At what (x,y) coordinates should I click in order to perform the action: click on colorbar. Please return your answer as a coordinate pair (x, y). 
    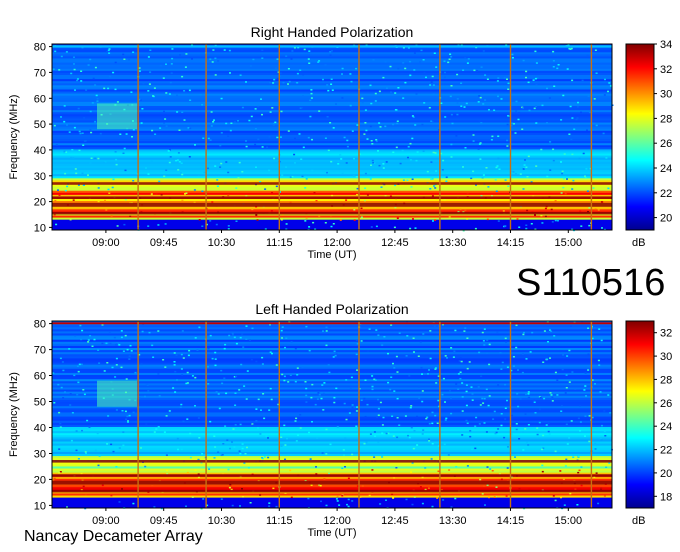
    Looking at the image, I should click on (640, 414).